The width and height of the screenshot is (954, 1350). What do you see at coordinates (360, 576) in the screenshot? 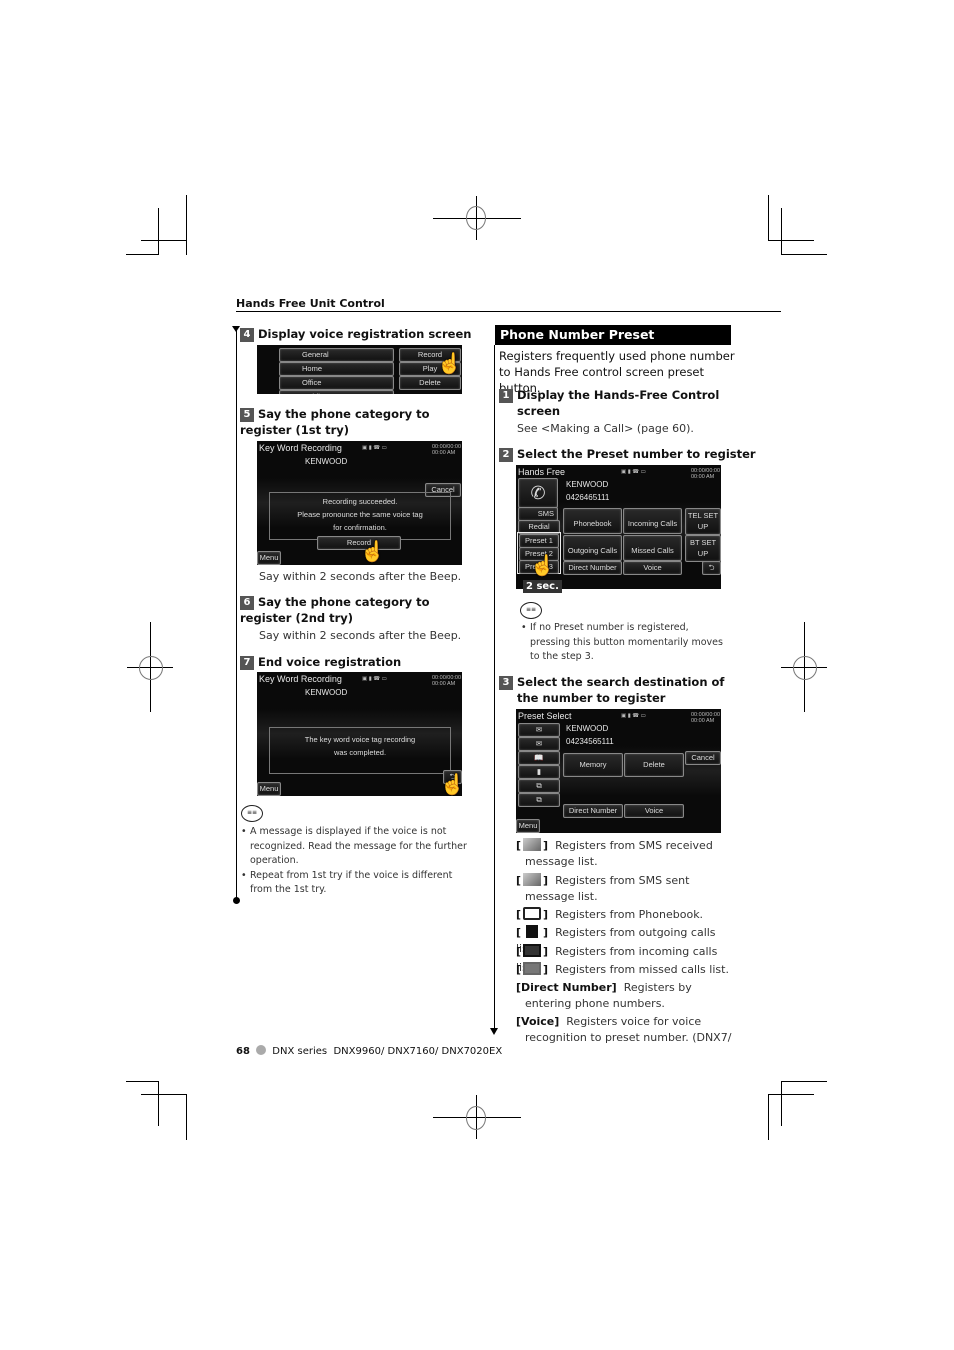
I see `step-5-note: Say within 2 seconds after the Beep.` at bounding box center [360, 576].